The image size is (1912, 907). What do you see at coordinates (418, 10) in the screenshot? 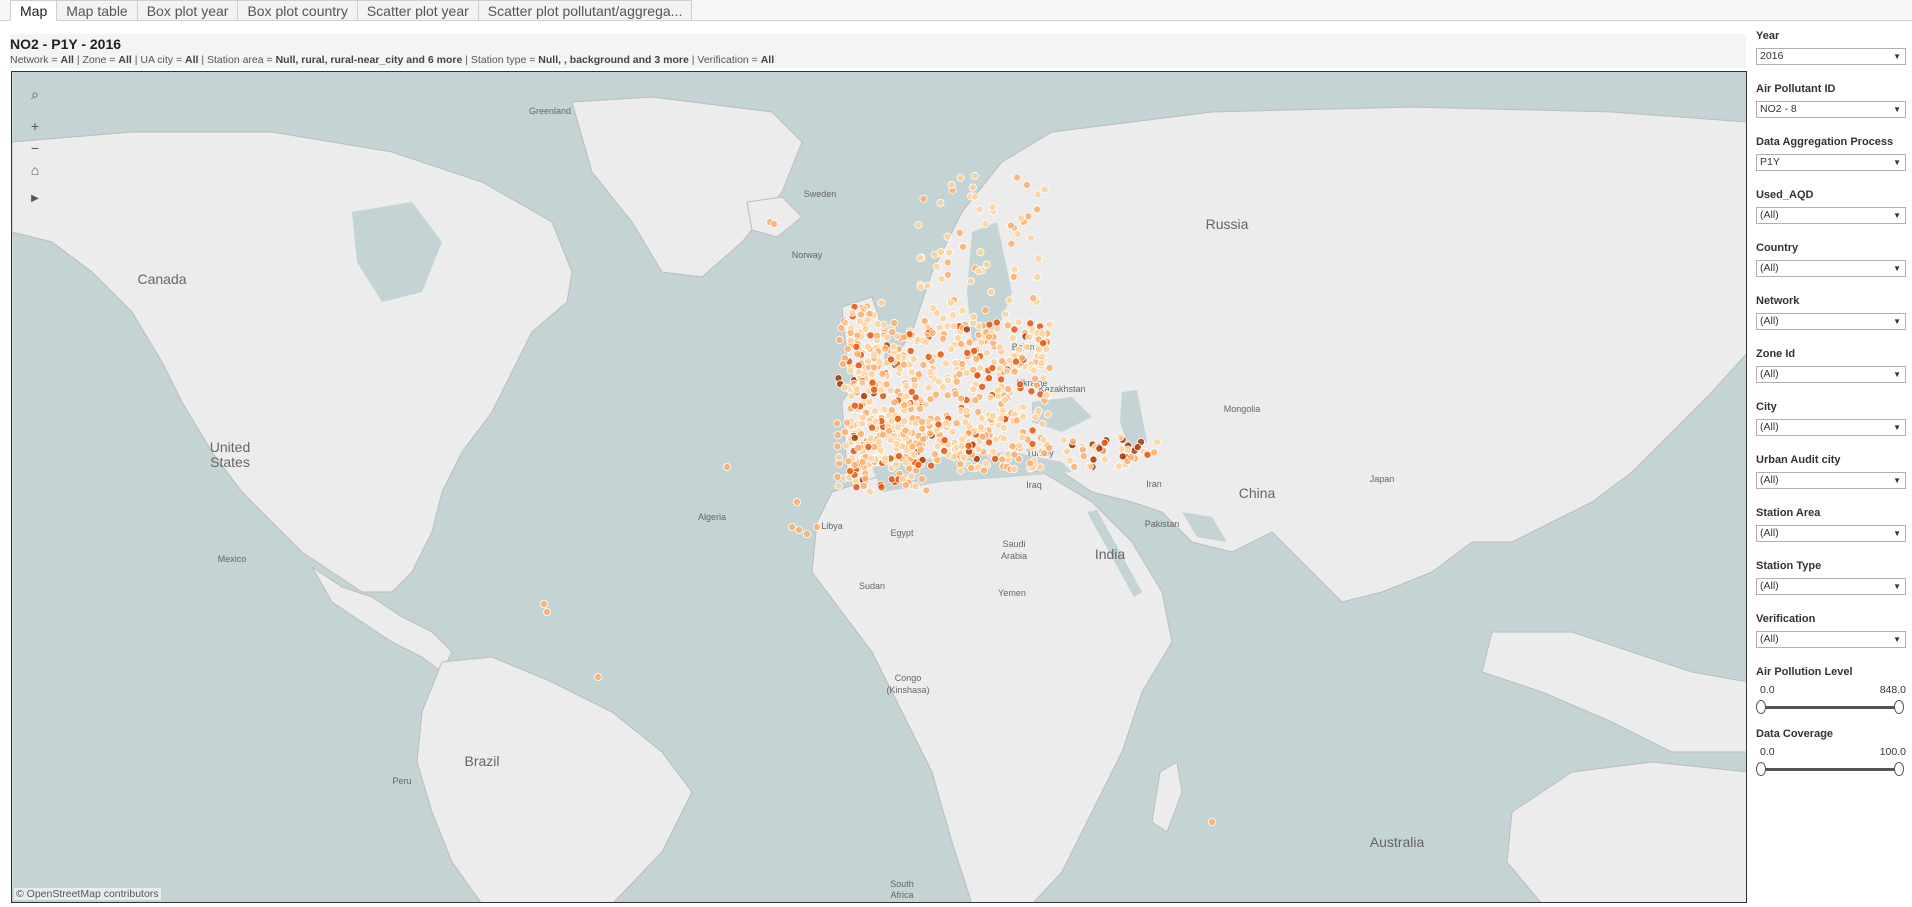
I see `tab-5: Scatter plot year` at bounding box center [418, 10].